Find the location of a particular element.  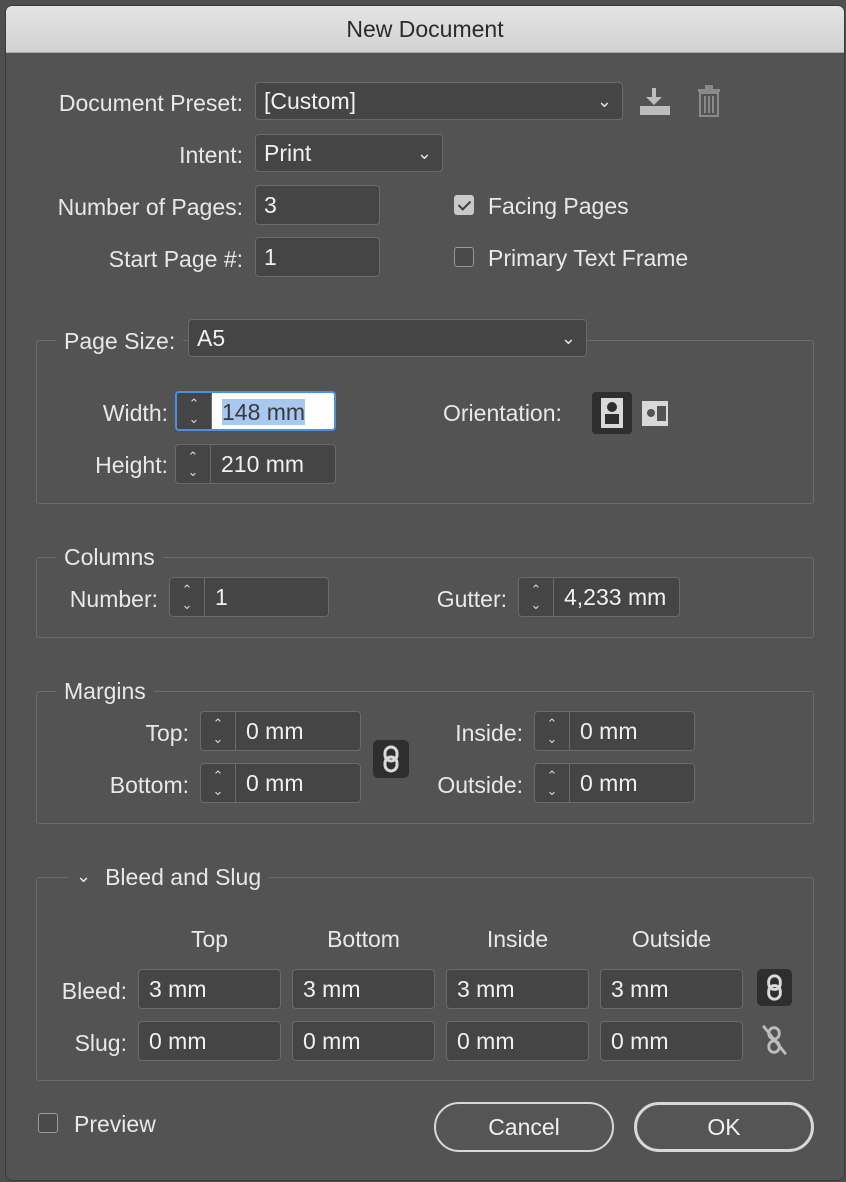

slug-bottom-input: 0 mm is located at coordinates (363, 1041).